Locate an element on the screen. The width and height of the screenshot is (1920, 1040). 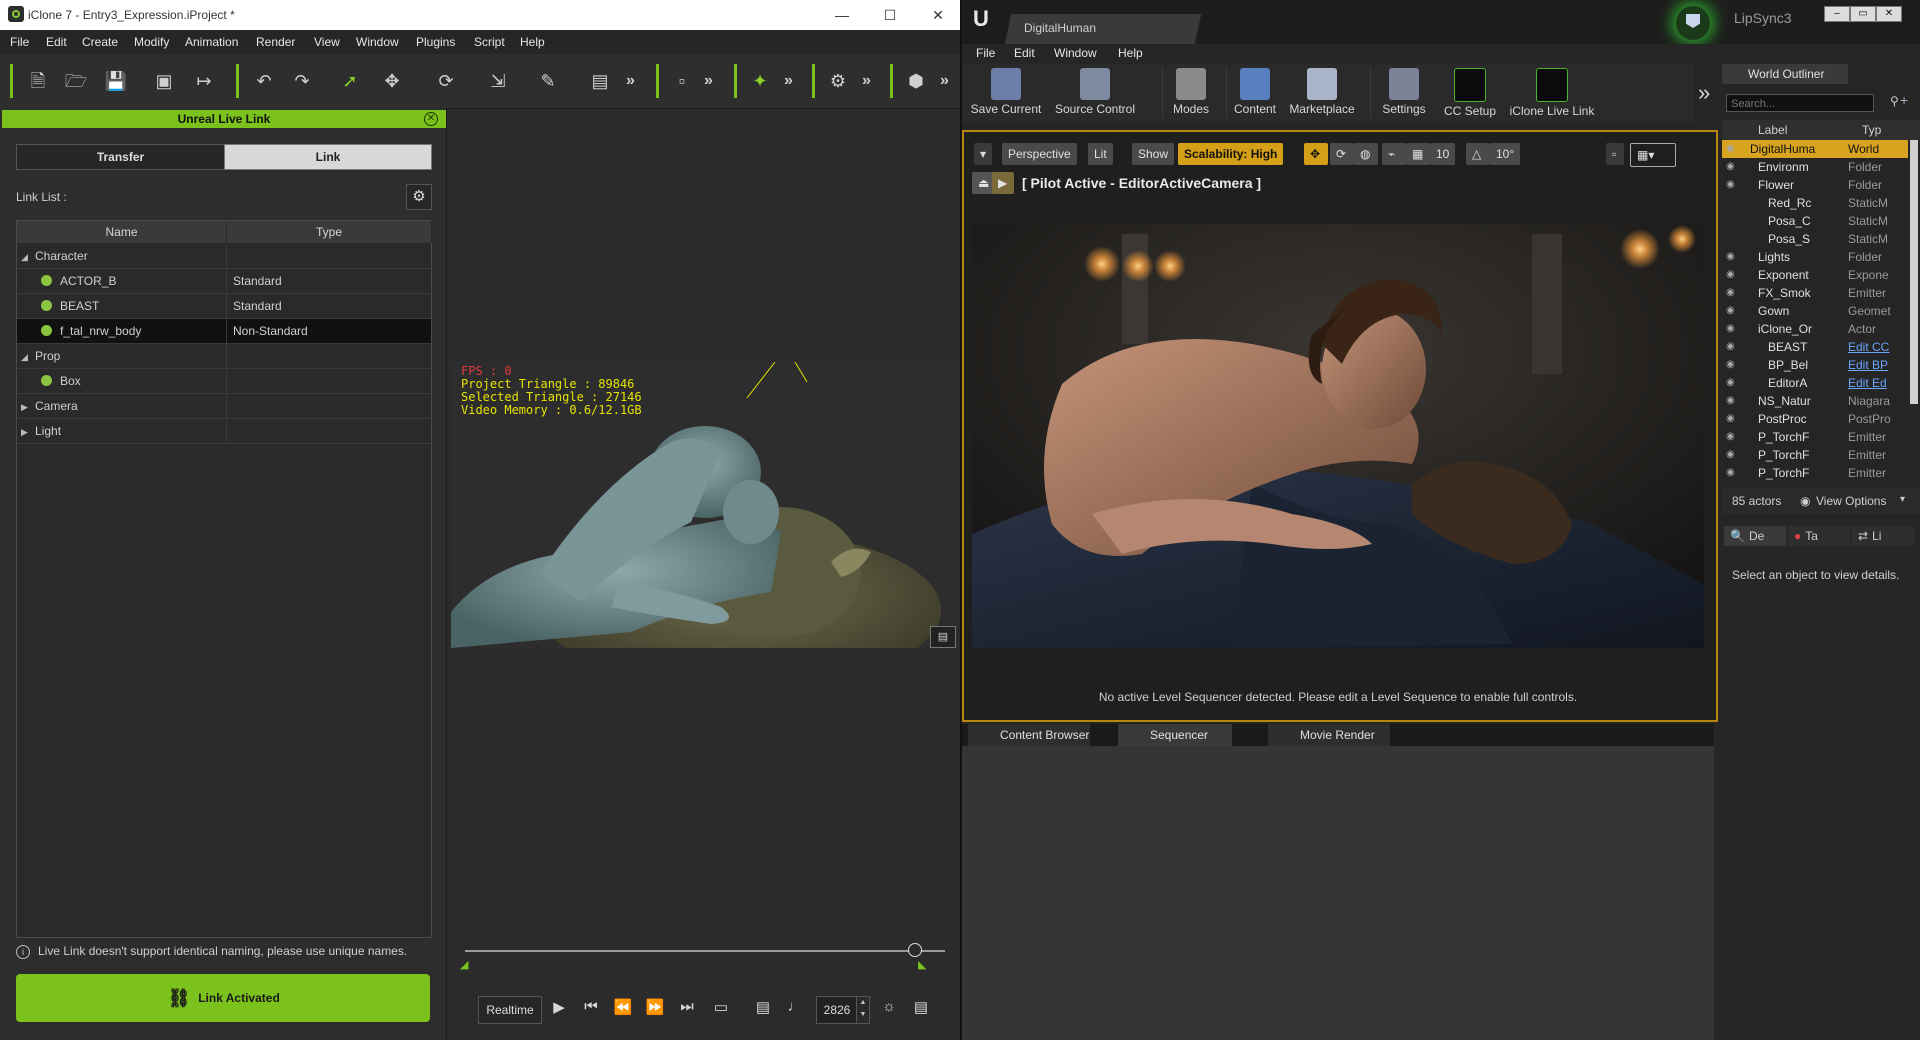
toolbar-more-chevron-icon: » is located at coordinates (1704, 93).